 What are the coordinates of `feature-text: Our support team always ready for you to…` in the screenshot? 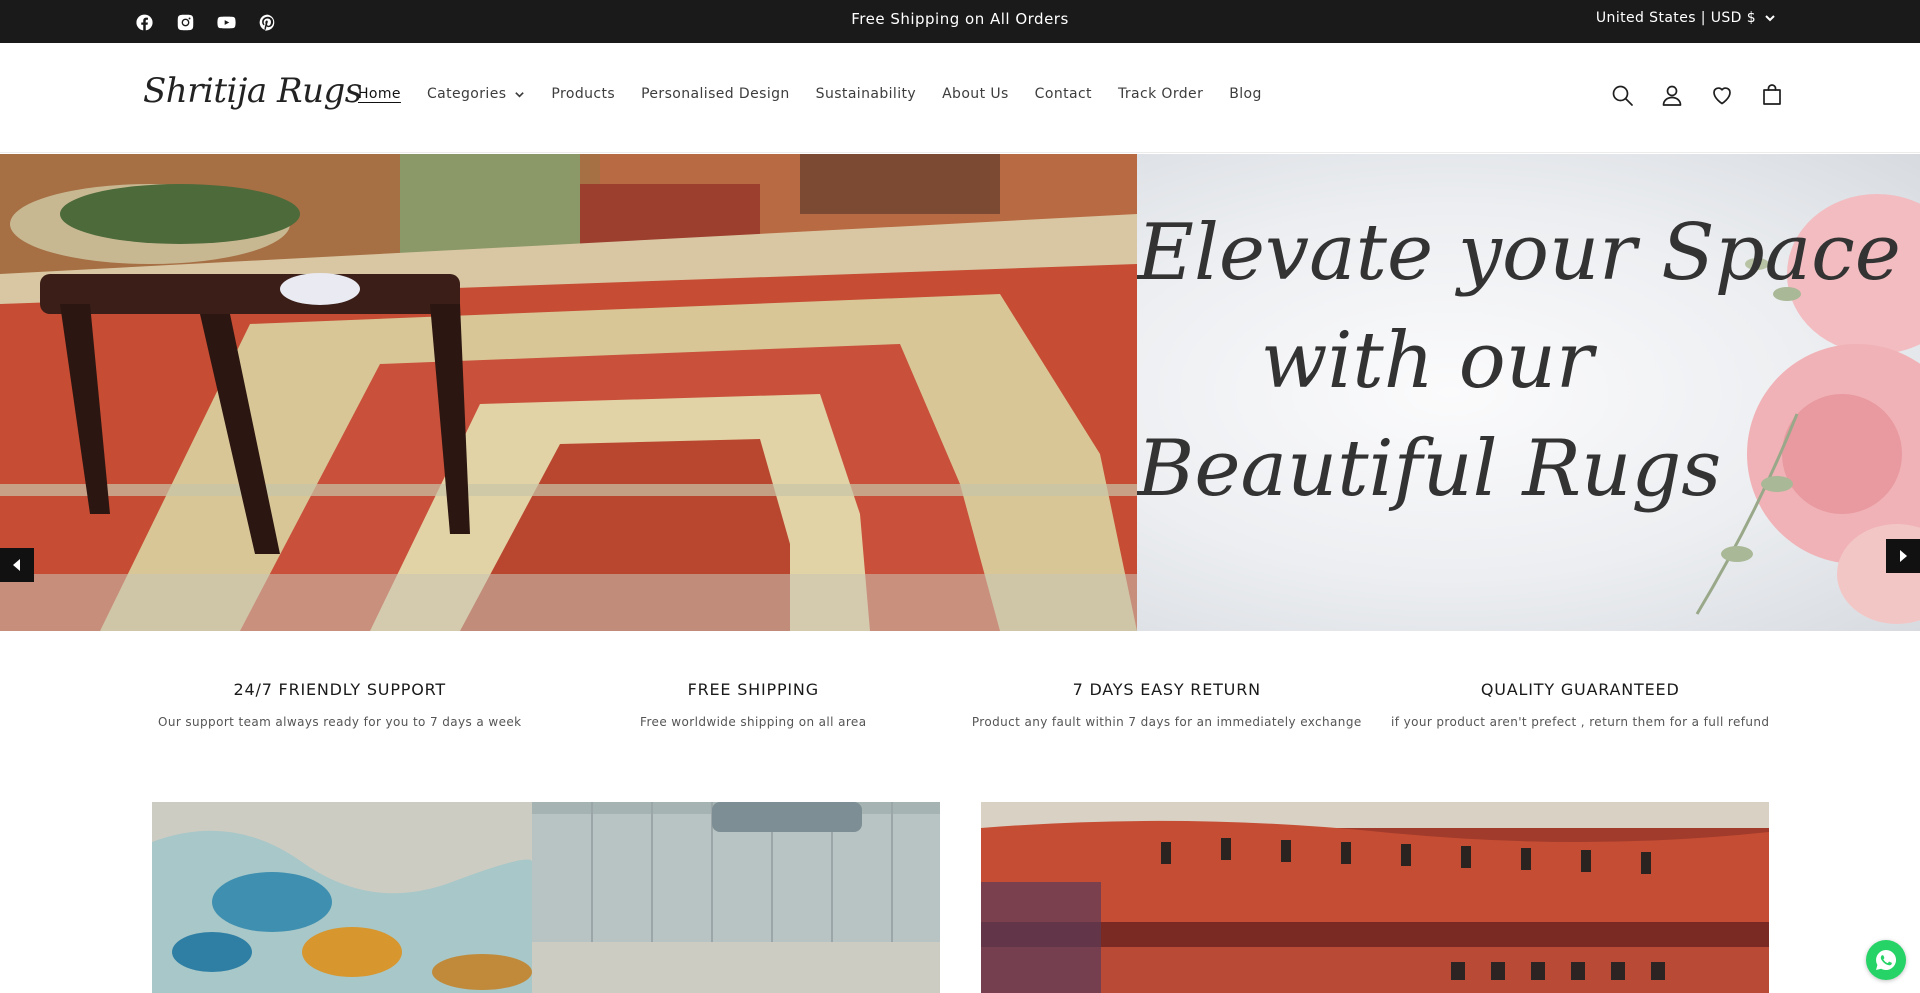 It's located at (339, 722).